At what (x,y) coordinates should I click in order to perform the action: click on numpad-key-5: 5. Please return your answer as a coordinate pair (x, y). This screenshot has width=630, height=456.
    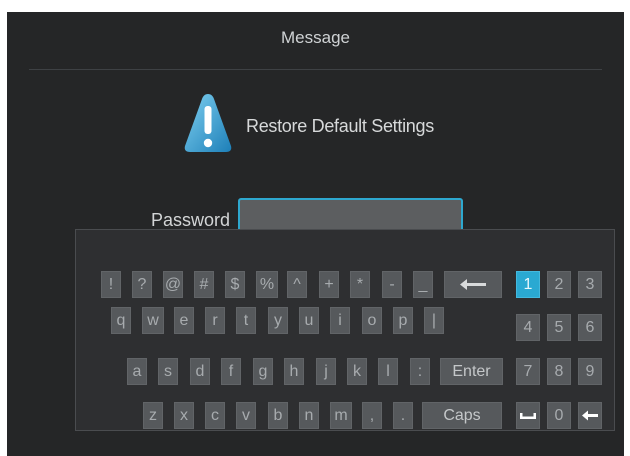
    Looking at the image, I should click on (559, 327).